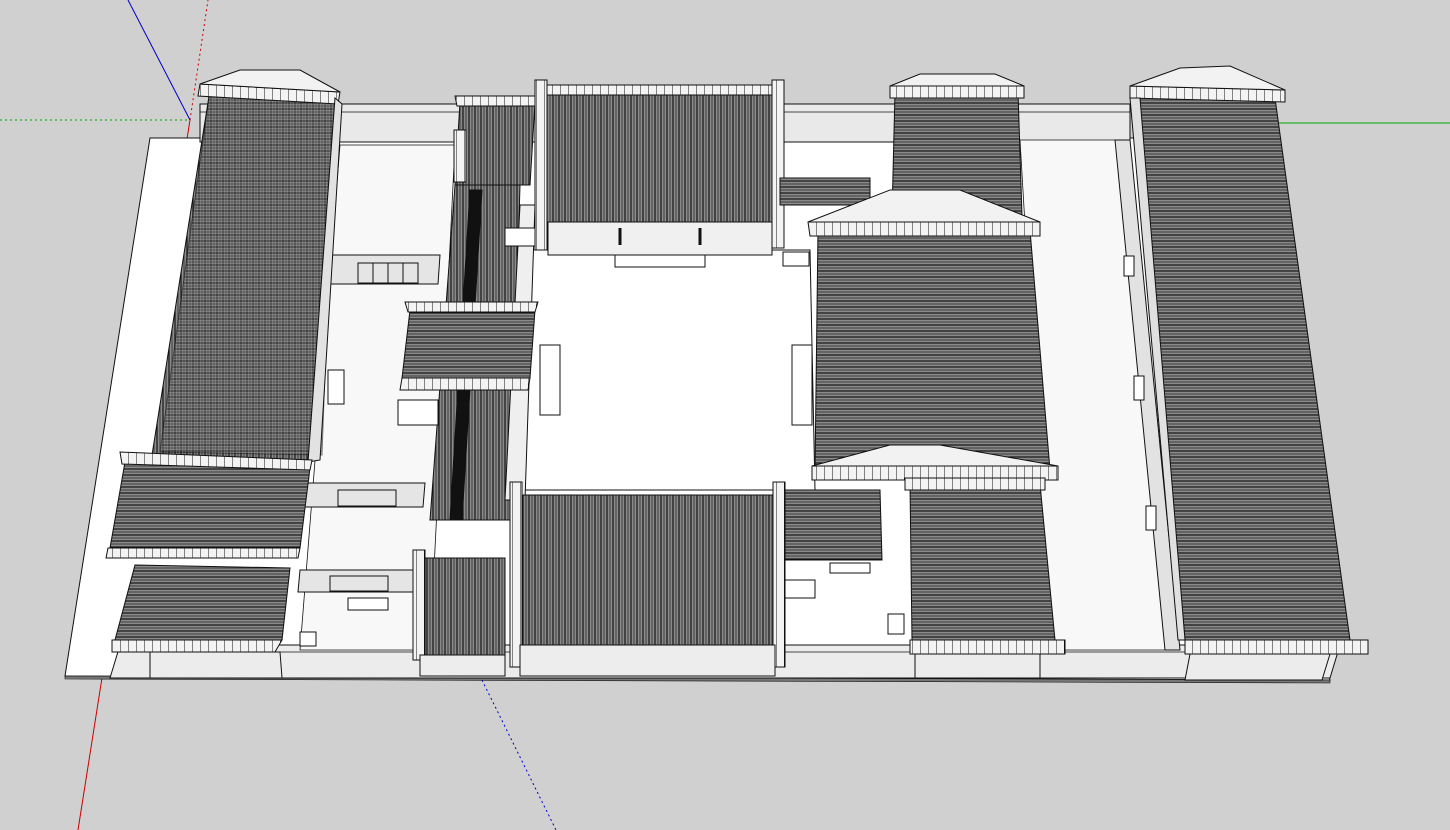 The image size is (1450, 830). Describe the element at coordinates (497, 140) in the screenshot. I see `north-west-wing` at that location.